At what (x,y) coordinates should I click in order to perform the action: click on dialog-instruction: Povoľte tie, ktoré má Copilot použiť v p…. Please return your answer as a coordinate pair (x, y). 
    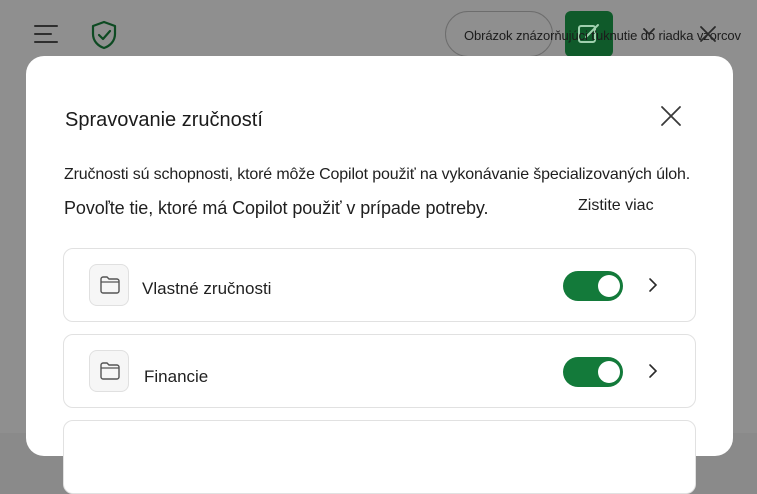
    Looking at the image, I should click on (276, 208).